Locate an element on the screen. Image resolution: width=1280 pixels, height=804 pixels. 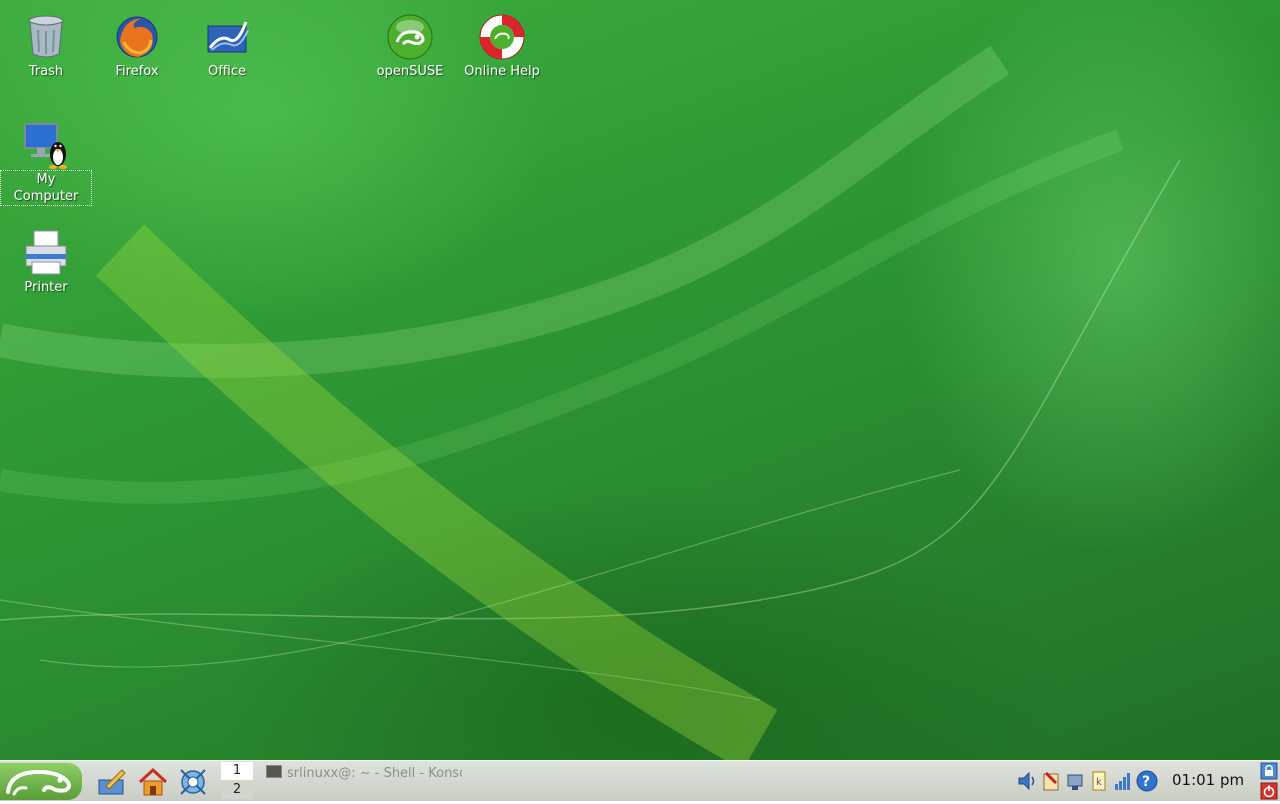
kde-updater-icon: k is located at coordinates (1099, 781).